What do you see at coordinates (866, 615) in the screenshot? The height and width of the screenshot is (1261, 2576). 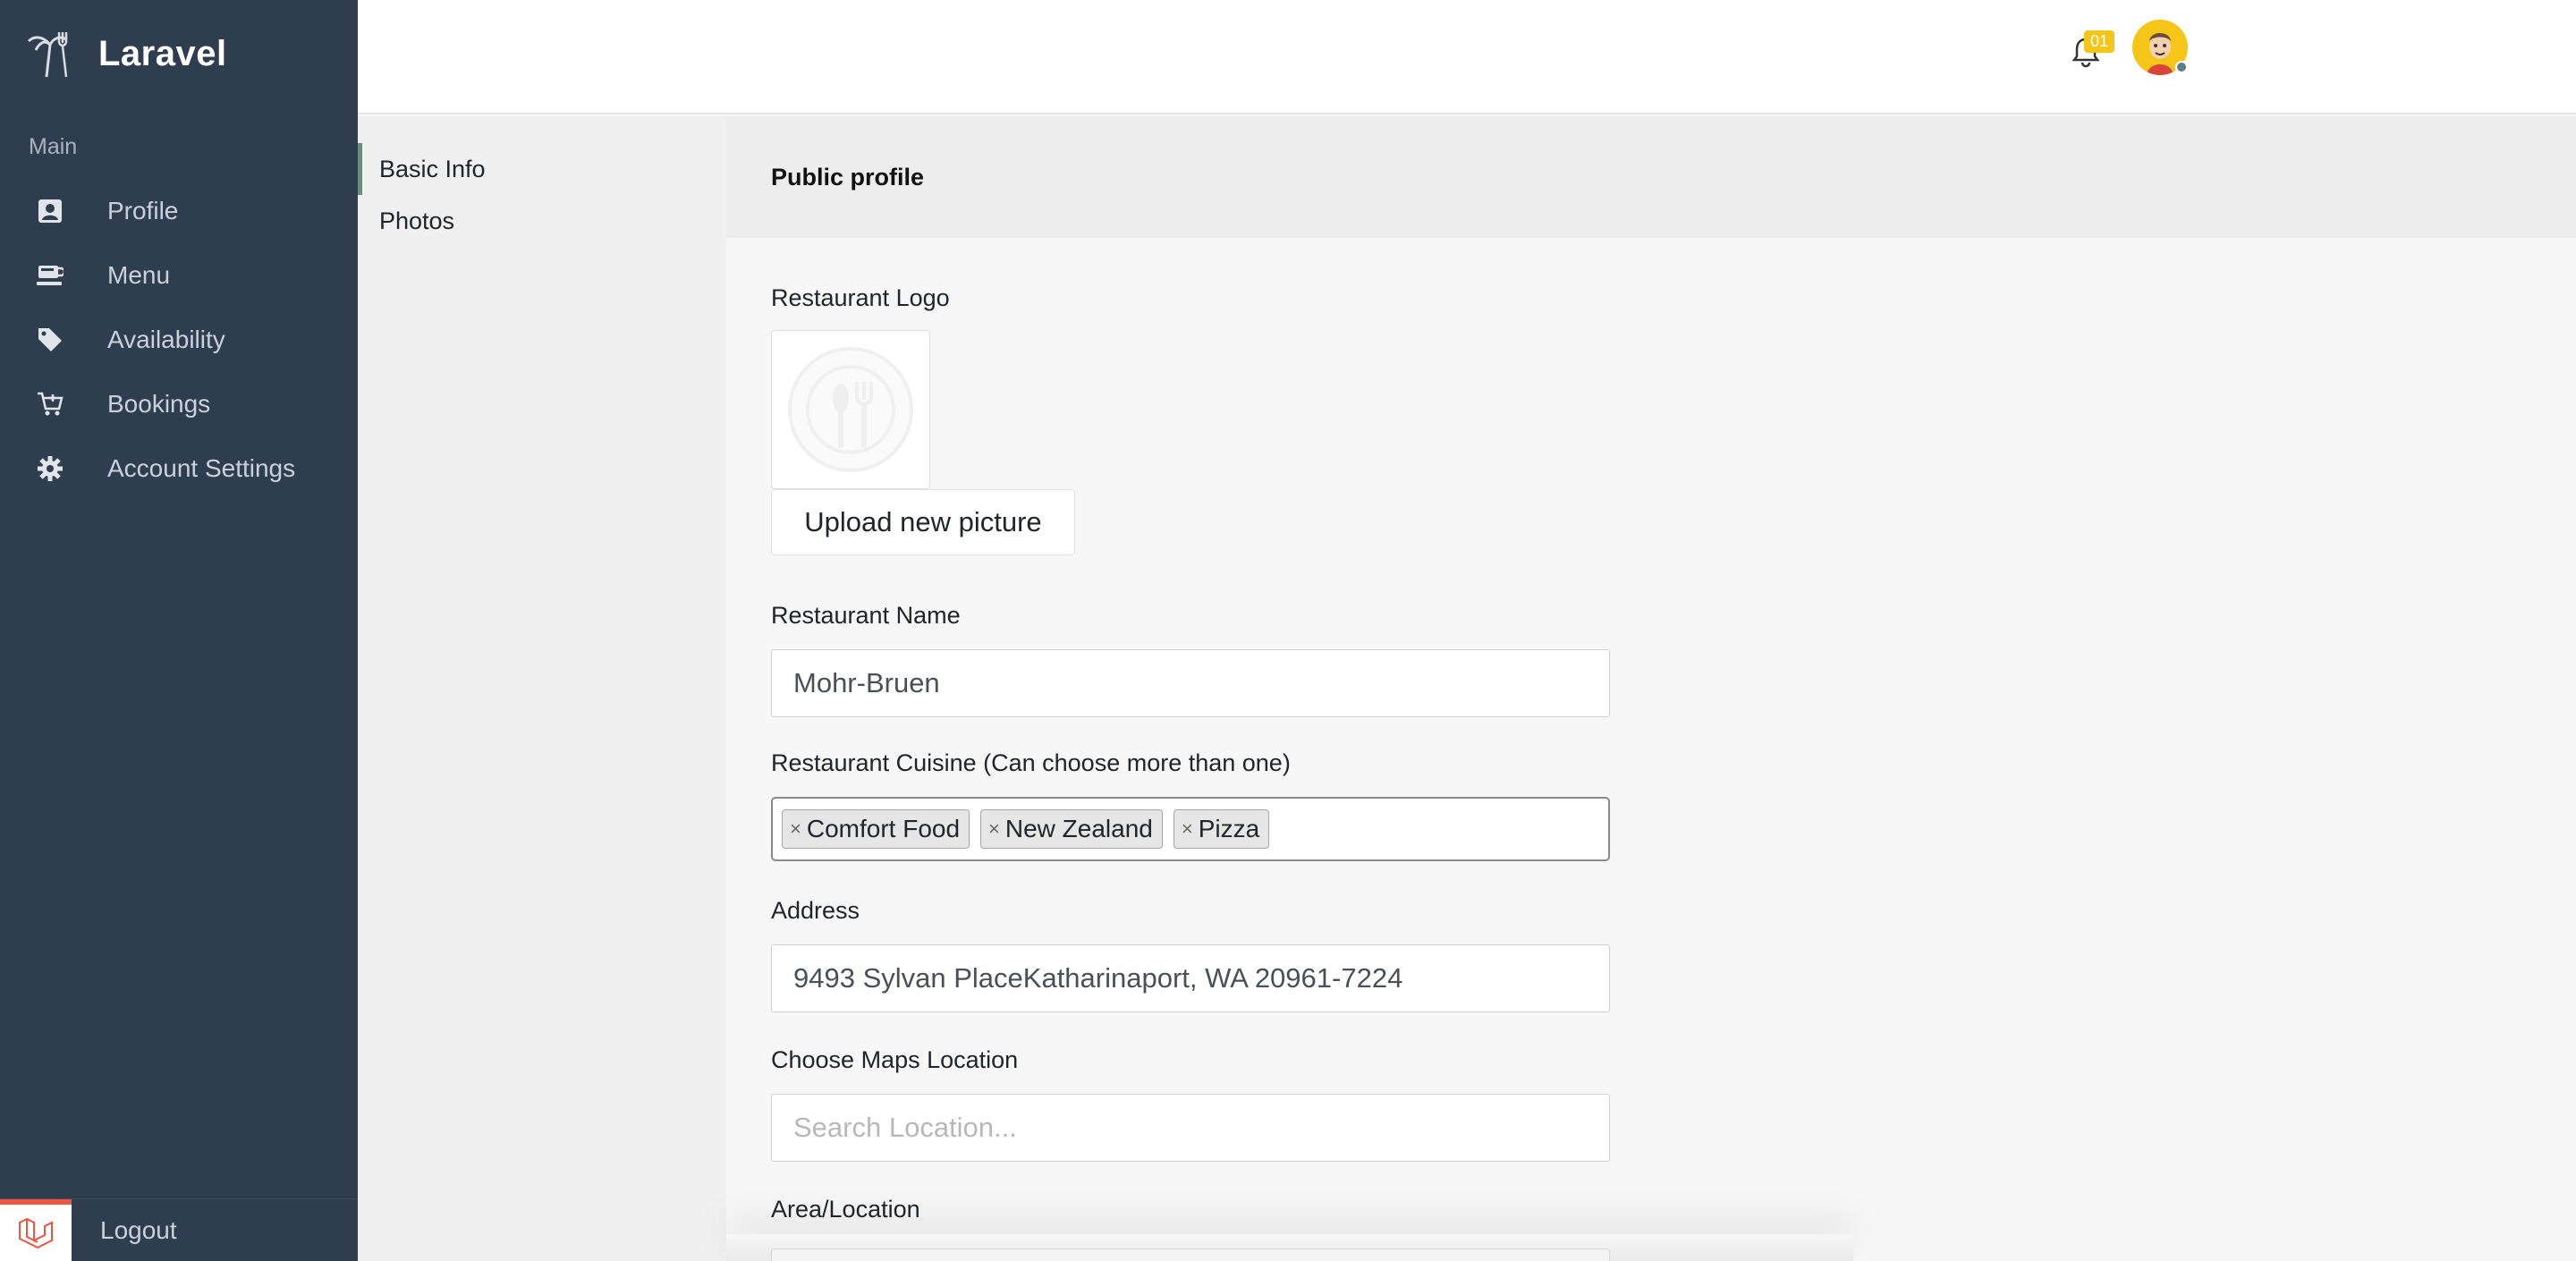 I see `restaurant-name-label: Restaurant Name` at bounding box center [866, 615].